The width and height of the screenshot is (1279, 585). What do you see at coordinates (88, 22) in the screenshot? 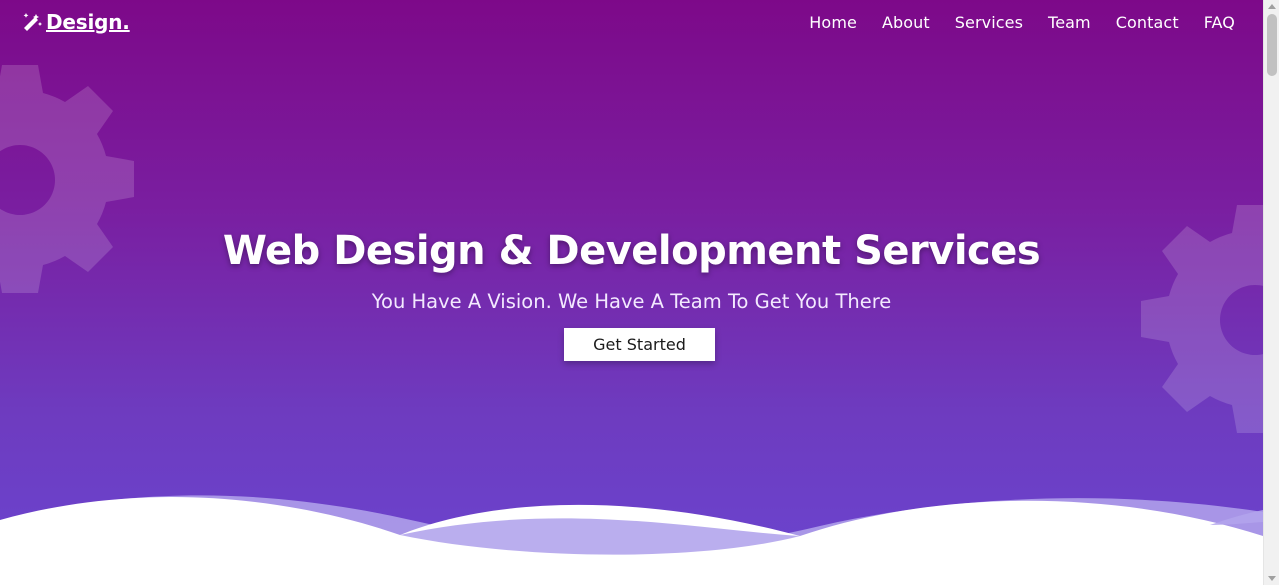
I see `brand-name: Design.` at bounding box center [88, 22].